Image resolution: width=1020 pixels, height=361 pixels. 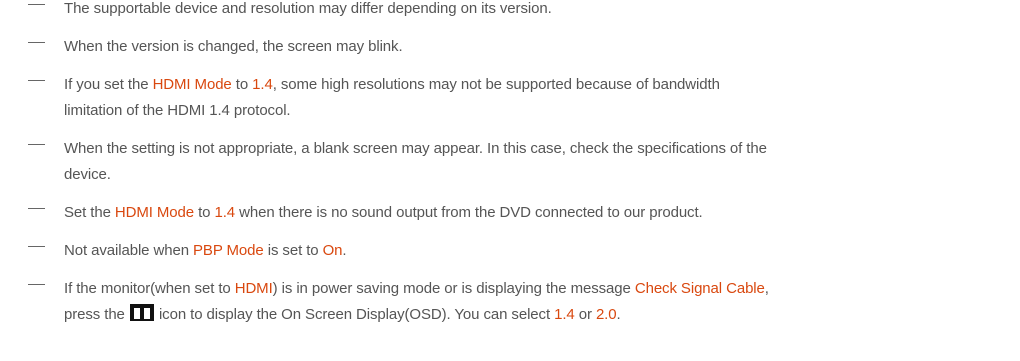 What do you see at coordinates (332, 250) in the screenshot?
I see `highlighted-term: On` at bounding box center [332, 250].